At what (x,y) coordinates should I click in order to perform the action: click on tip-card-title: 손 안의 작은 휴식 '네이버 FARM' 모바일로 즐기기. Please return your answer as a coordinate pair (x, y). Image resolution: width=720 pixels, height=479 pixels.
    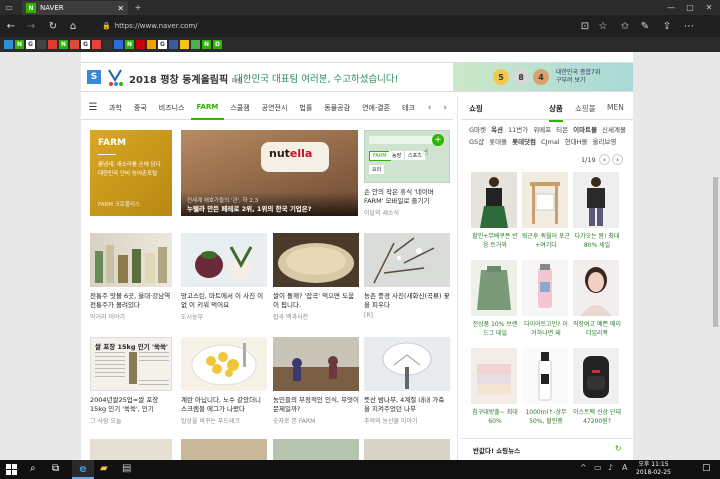
    Looking at the image, I should click on (408, 197).